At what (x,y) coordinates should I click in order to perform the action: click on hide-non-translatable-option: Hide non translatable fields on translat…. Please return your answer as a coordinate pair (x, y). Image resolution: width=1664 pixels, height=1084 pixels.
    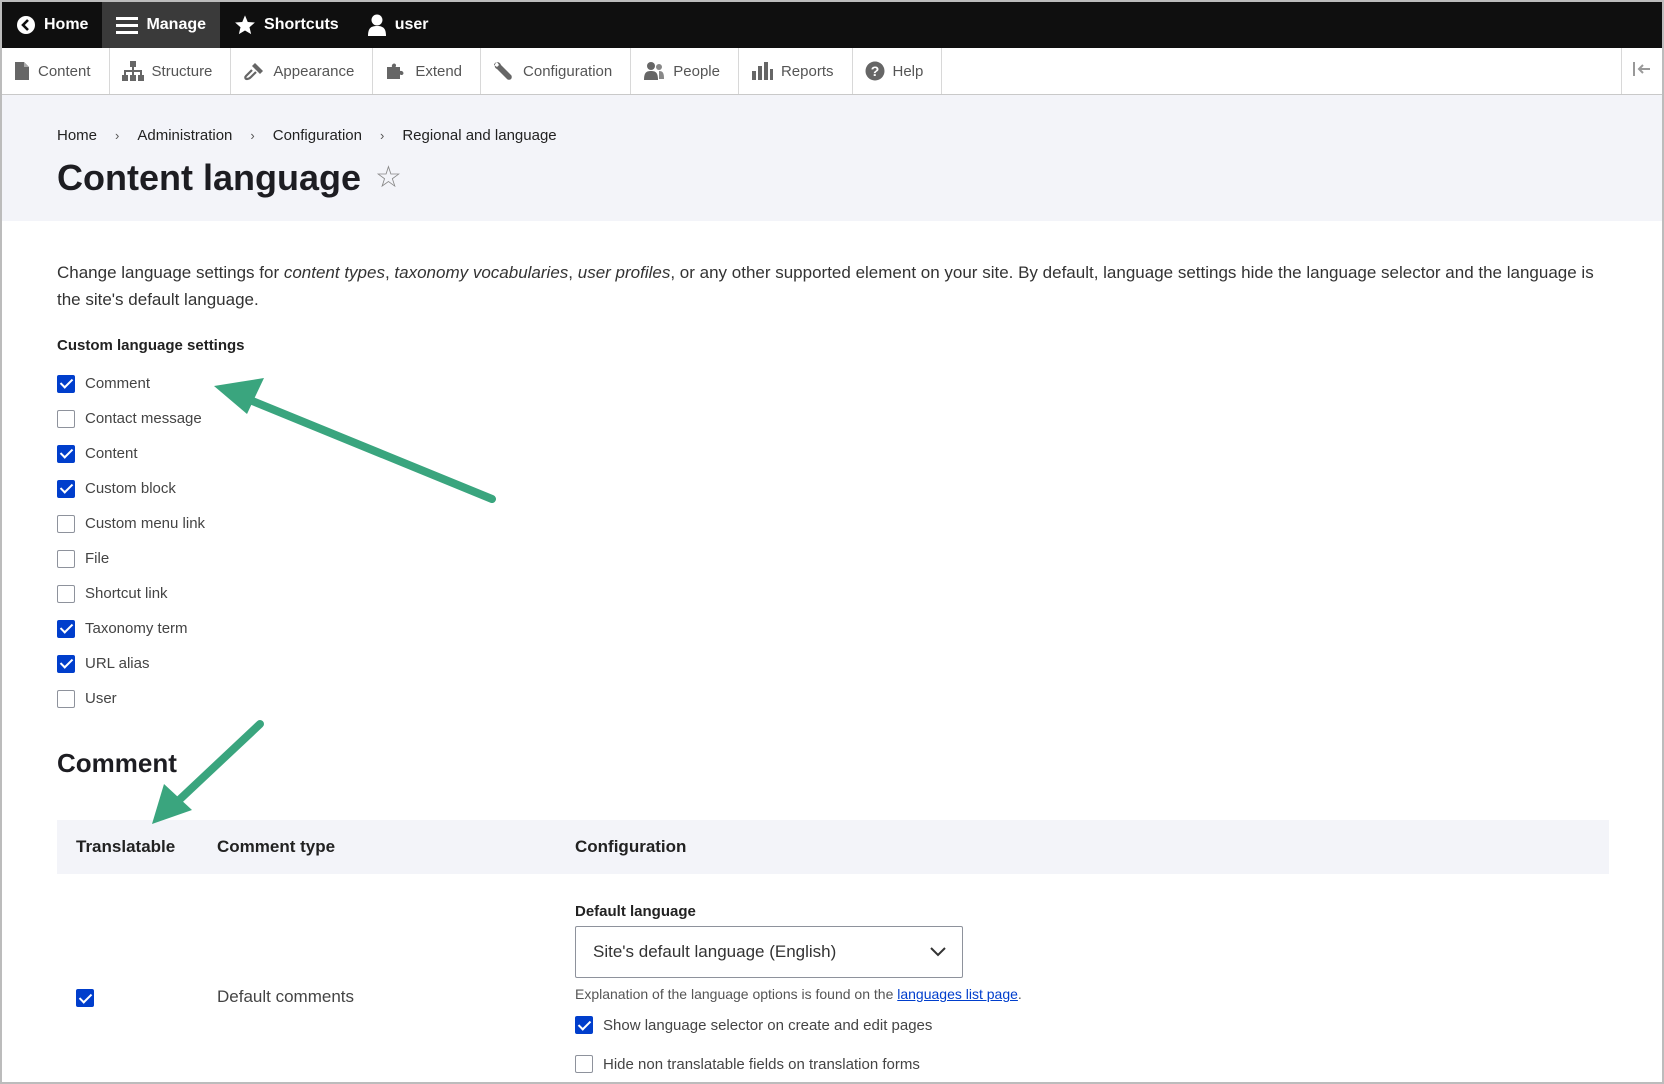
    Looking at the image, I should click on (798, 1064).